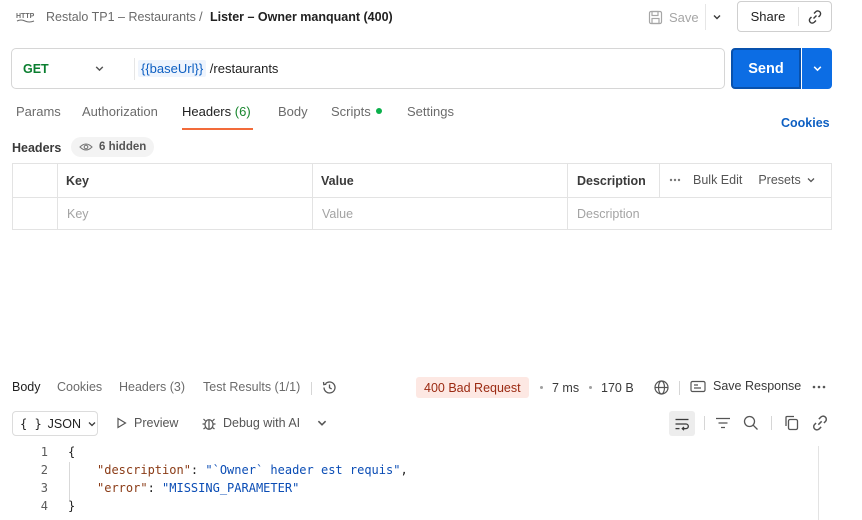  Describe the element at coordinates (472, 387) in the screenshot. I see `status-badge: 400 Bad Request` at that location.